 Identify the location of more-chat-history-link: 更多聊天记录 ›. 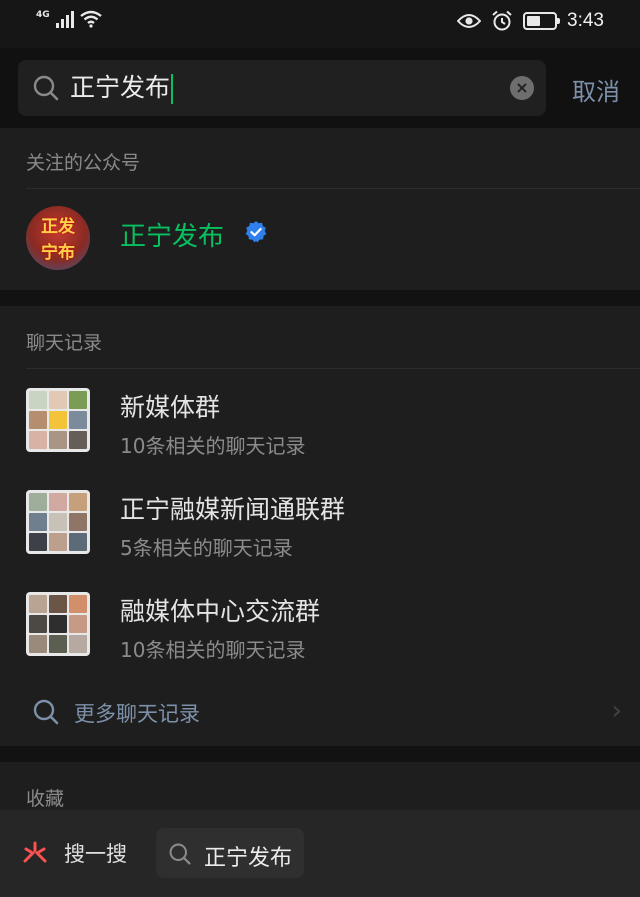
(320, 712).